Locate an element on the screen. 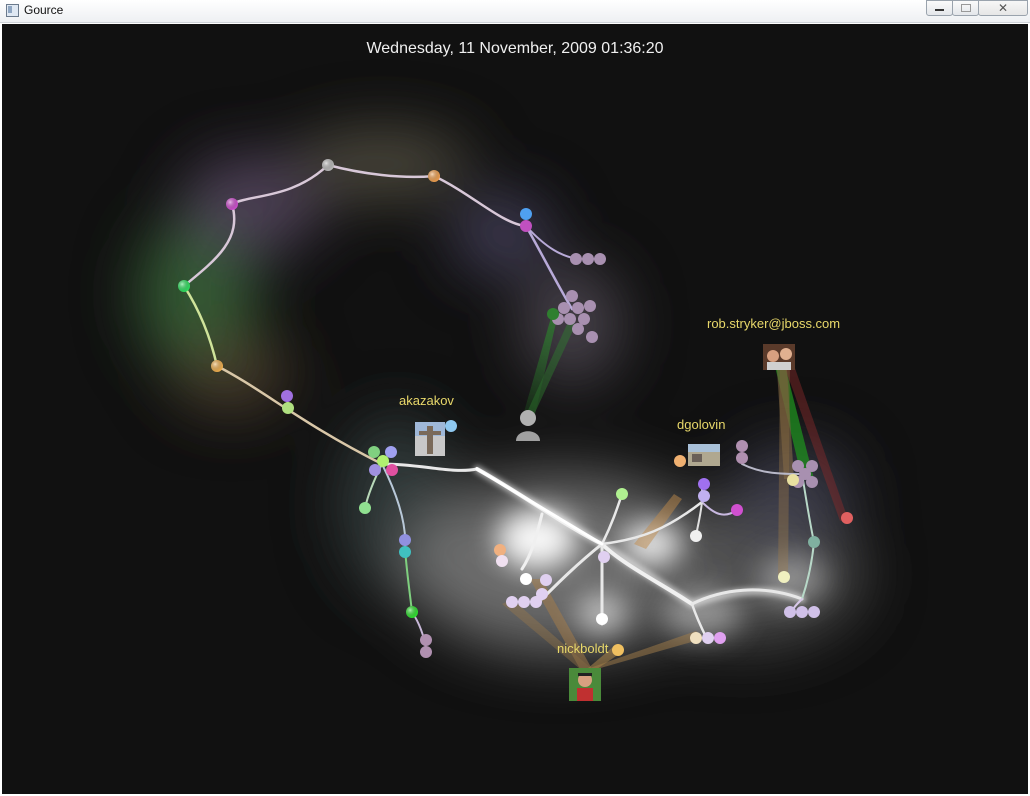  user-label-dgolovin: dgolovin is located at coordinates (701, 424).